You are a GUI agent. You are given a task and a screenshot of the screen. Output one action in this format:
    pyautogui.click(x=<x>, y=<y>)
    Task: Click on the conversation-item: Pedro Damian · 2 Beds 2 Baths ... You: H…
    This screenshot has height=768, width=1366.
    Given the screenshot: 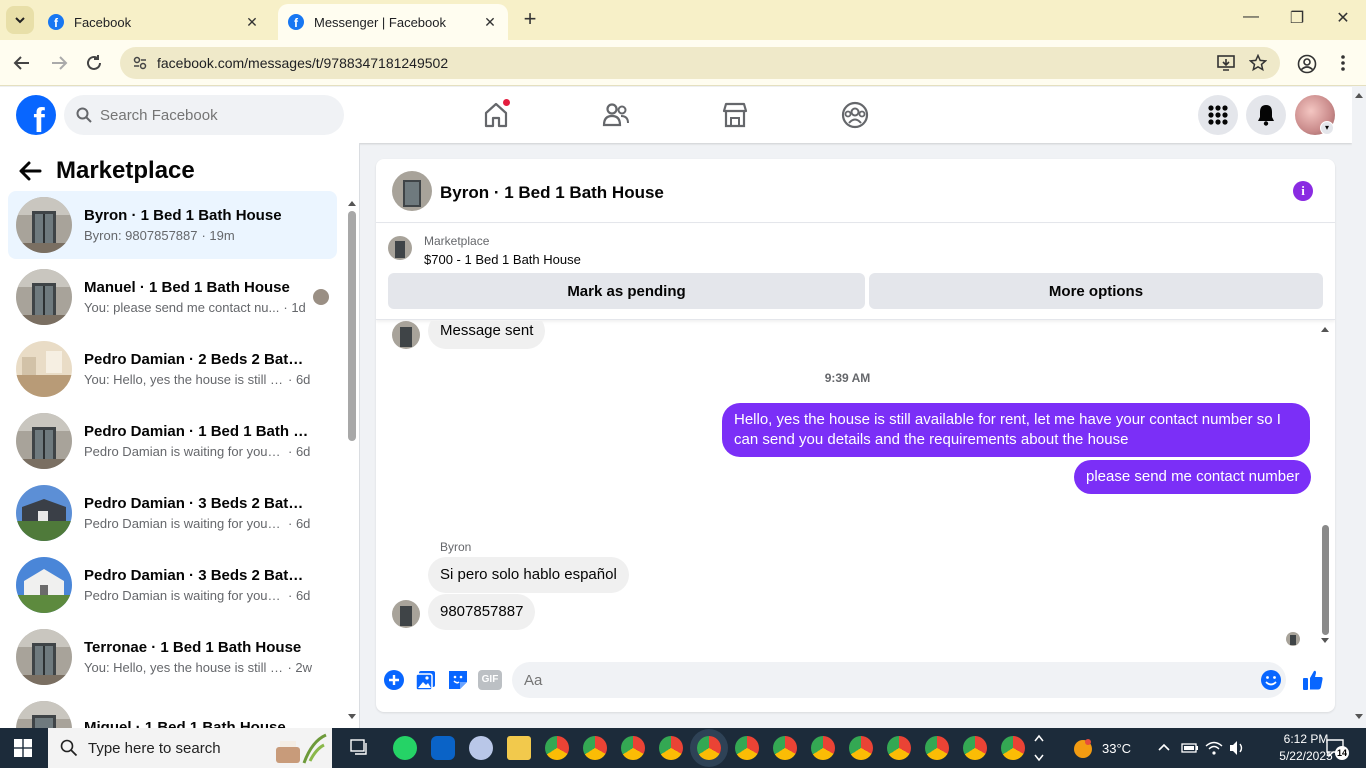 What is the action you would take?
    pyautogui.click(x=172, y=369)
    